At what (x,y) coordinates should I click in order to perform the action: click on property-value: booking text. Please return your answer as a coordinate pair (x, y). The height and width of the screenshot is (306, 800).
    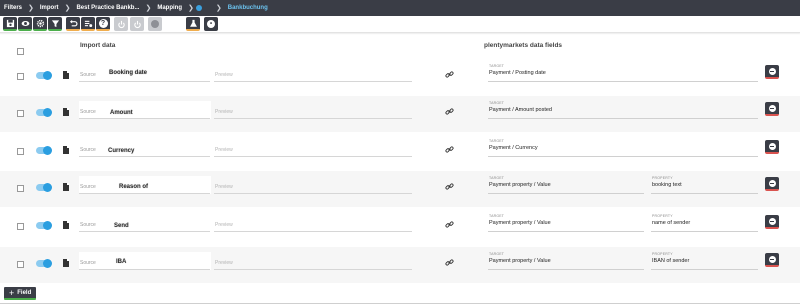
    Looking at the image, I should click on (667, 185).